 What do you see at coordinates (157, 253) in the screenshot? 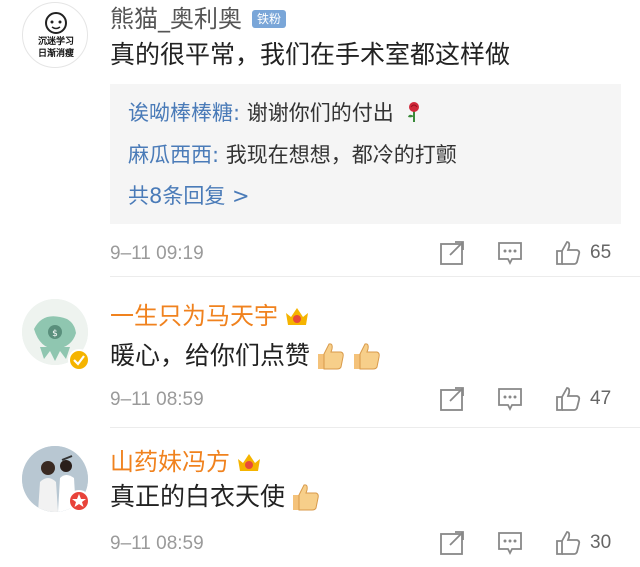
I see `timestamp: 9–11 09:19` at bounding box center [157, 253].